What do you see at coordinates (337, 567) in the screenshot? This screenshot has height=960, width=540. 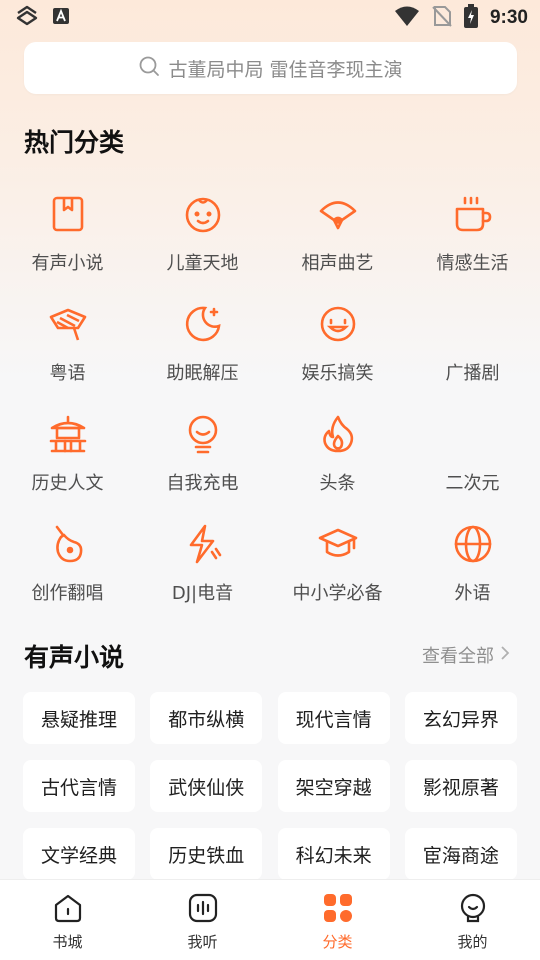 I see `category-item-k12: 中小学必备` at bounding box center [337, 567].